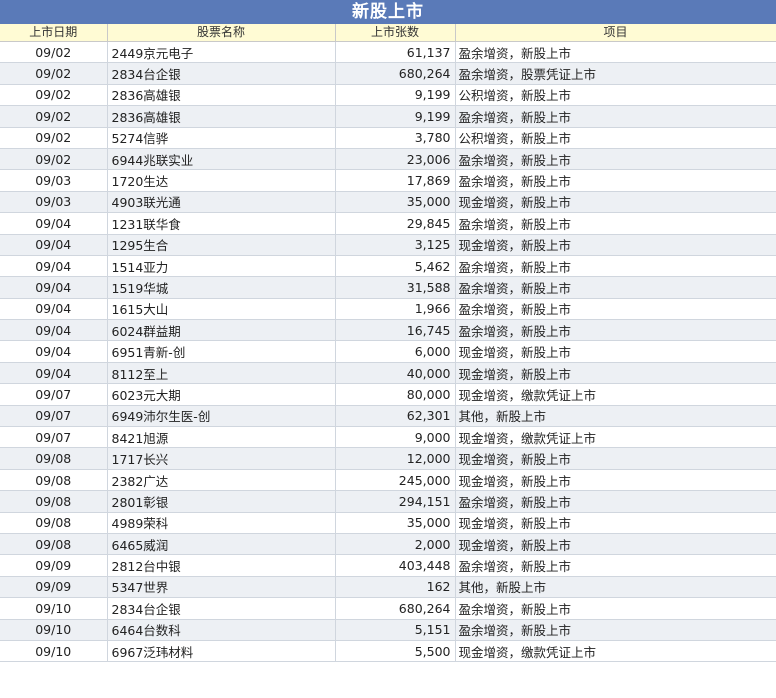 The width and height of the screenshot is (776, 698). Describe the element at coordinates (395, 630) in the screenshot. I see `volume-cell: 5,151` at that location.